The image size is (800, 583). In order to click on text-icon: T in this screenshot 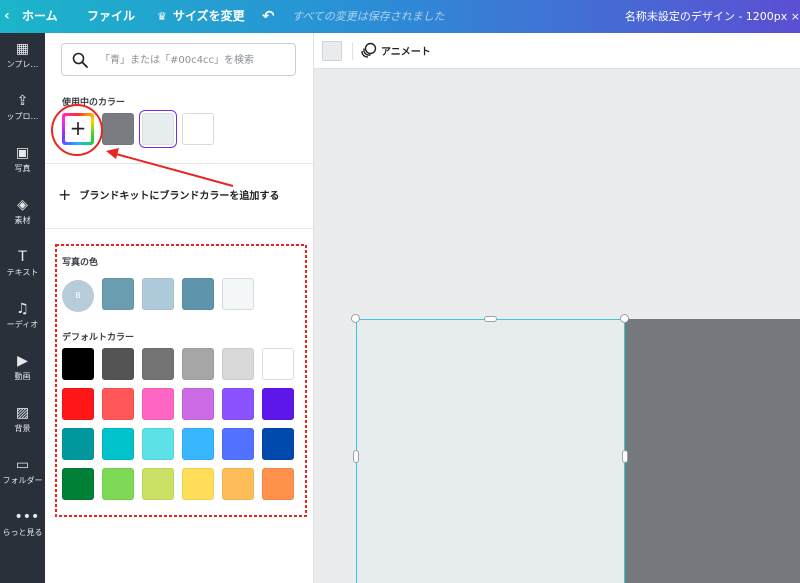, I will do `click(22, 257)`.